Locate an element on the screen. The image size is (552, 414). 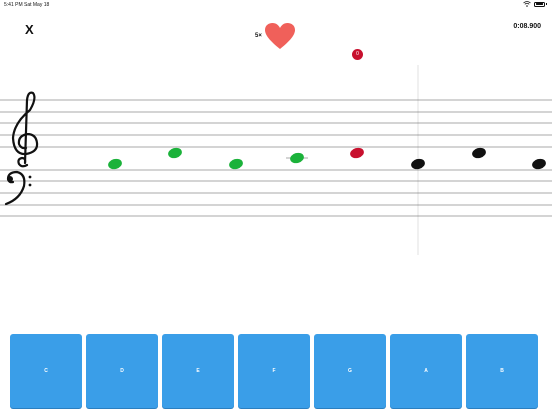
bass-clef-icon is located at coordinates (18, 188).